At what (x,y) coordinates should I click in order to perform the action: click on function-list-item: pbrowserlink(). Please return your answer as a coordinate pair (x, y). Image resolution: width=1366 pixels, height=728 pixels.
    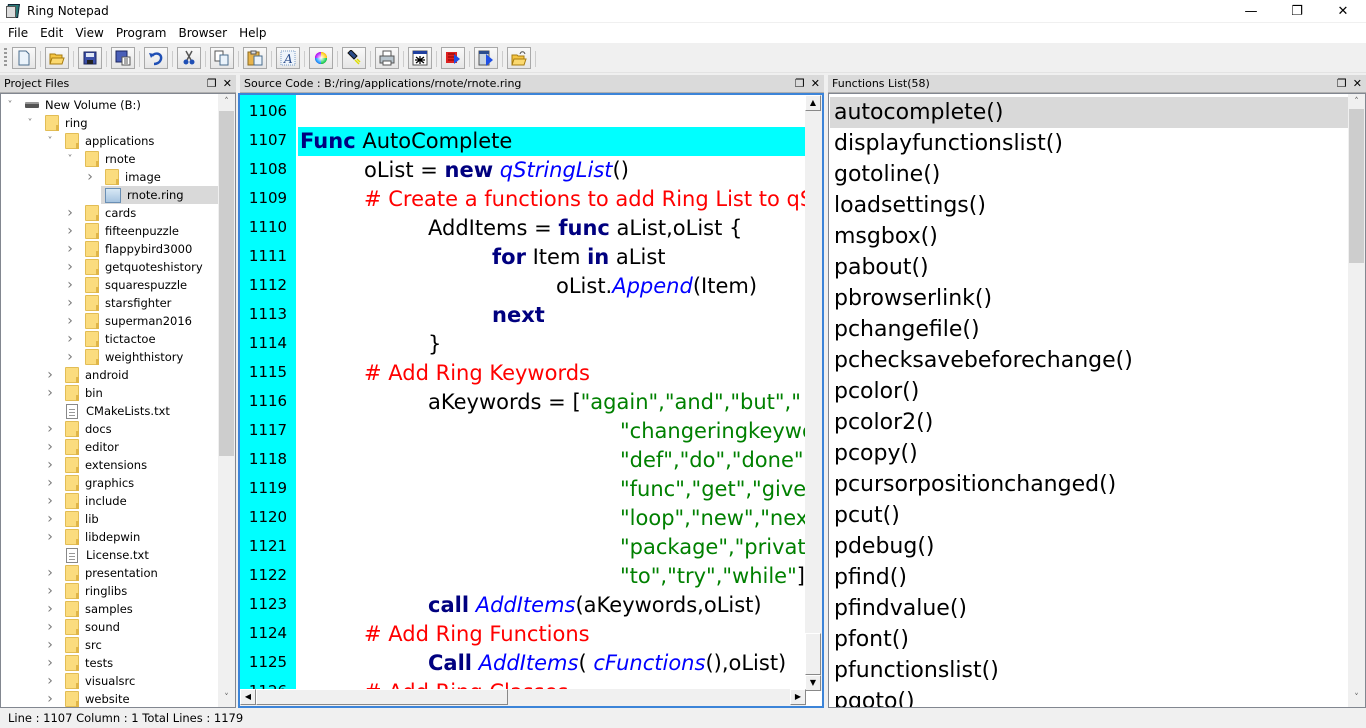
    Looking at the image, I should click on (1089, 298).